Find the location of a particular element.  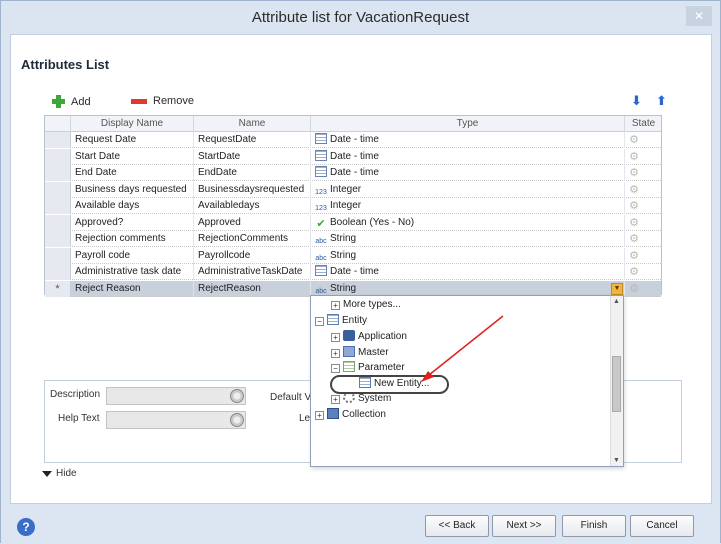

help-text-input is located at coordinates (176, 420).